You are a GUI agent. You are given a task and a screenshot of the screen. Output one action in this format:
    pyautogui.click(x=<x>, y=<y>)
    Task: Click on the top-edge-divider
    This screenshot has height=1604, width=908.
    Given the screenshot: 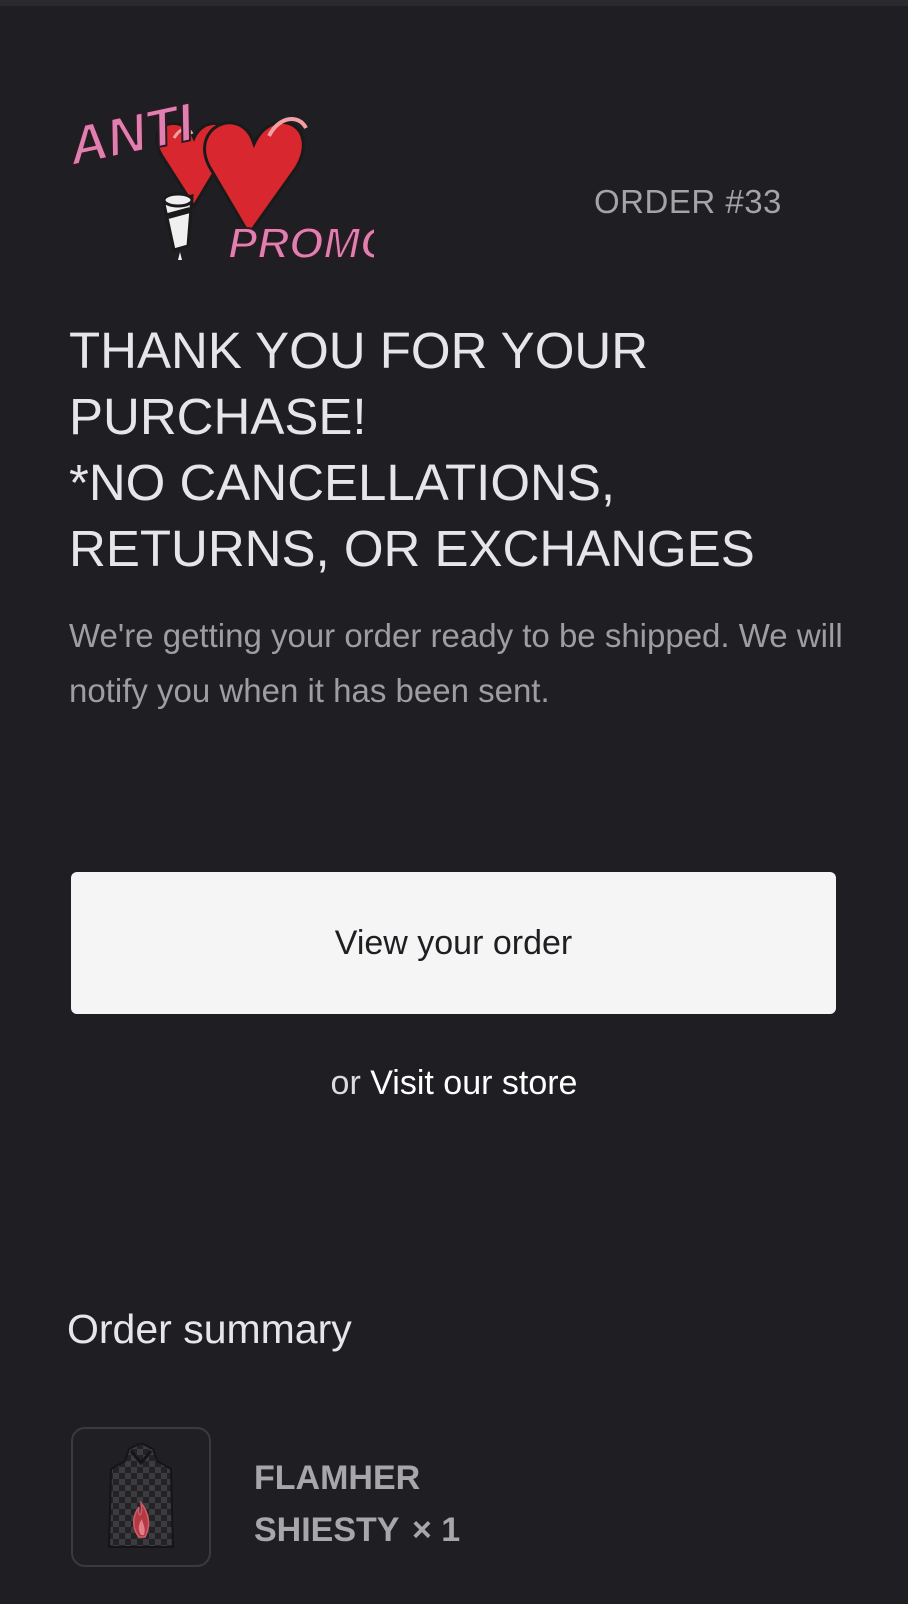 What is the action you would take?
    pyautogui.click(x=454, y=3)
    